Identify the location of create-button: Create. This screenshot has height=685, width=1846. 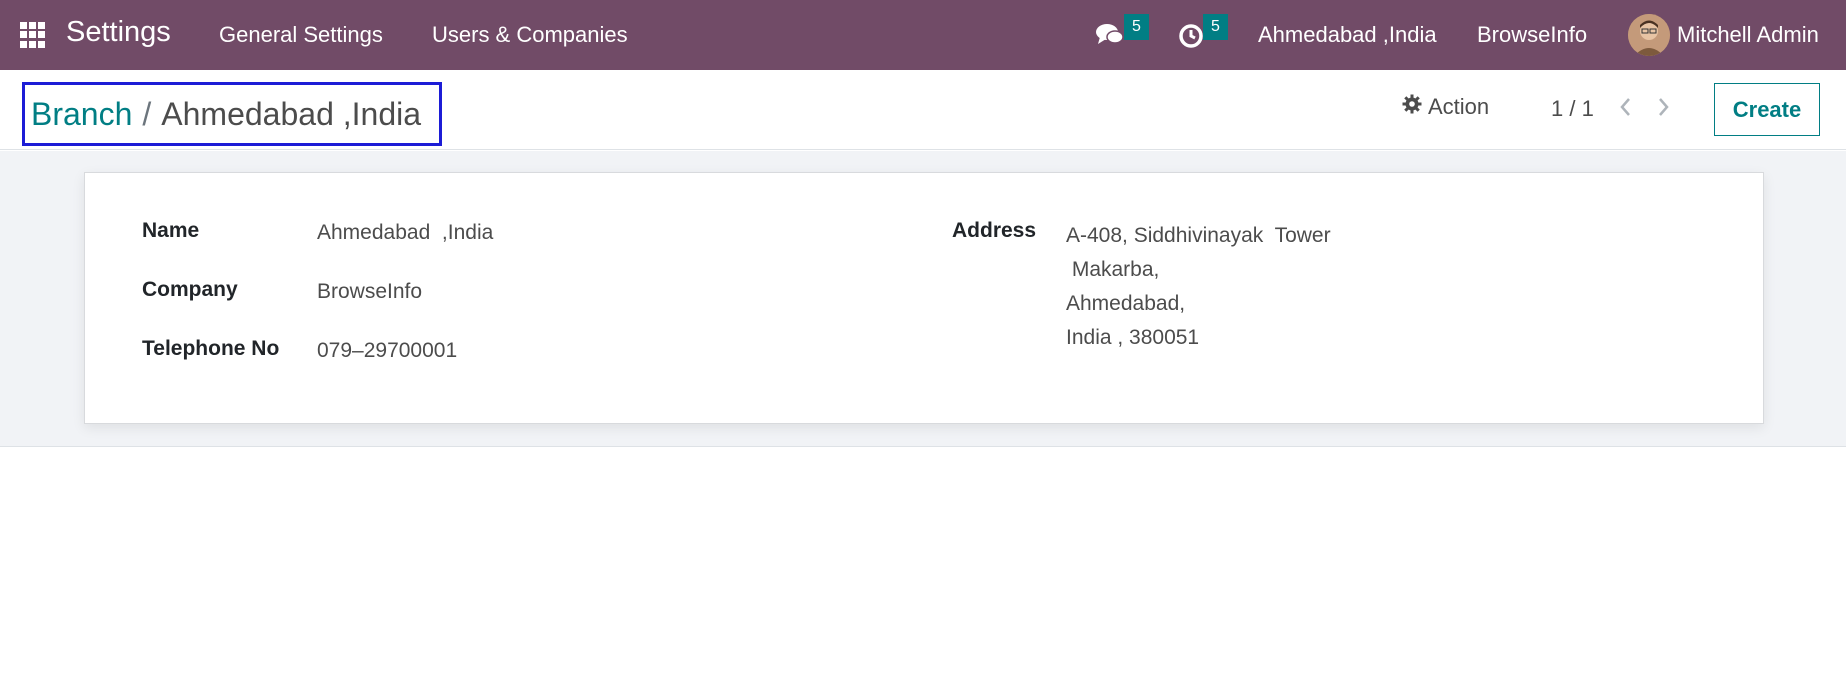
(1767, 109).